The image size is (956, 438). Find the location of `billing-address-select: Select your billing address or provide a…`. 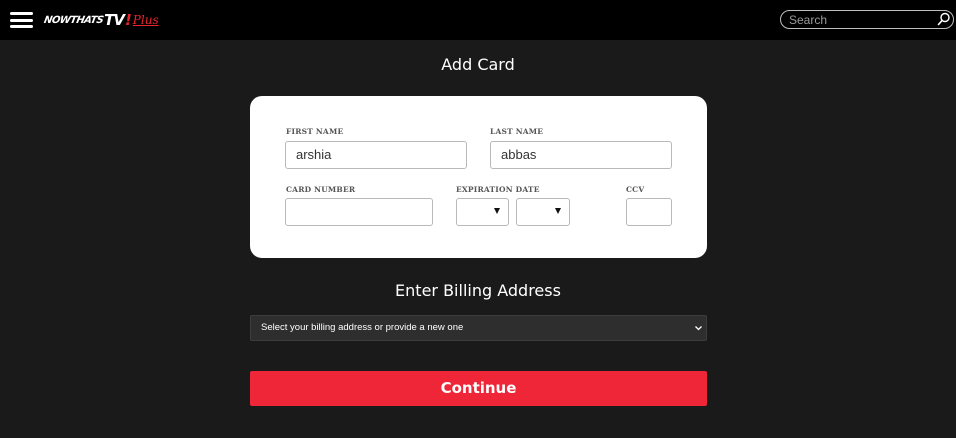

billing-address-select: Select your billing address or provide a… is located at coordinates (478, 328).